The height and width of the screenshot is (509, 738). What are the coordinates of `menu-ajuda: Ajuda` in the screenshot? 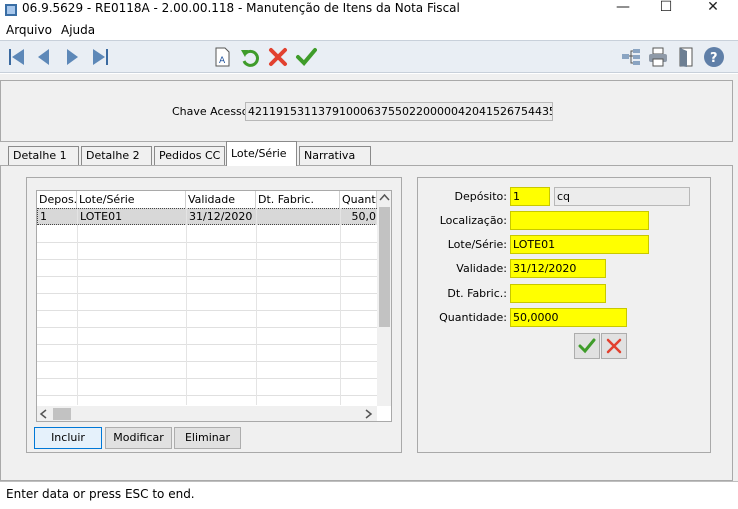 It's located at (78, 30).